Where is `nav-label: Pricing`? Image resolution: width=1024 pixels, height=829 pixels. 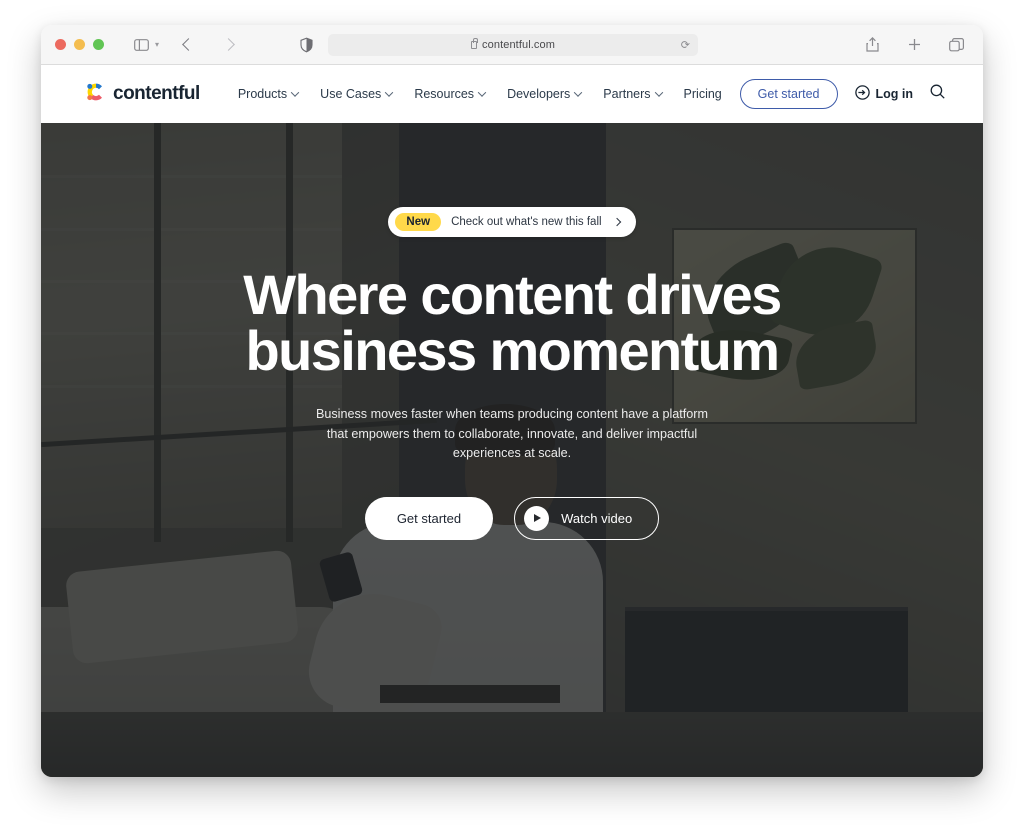 nav-label: Pricing is located at coordinates (702, 94).